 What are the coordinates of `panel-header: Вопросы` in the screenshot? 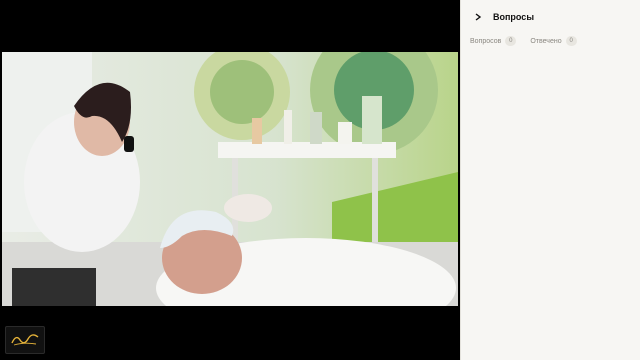 It's located at (502, 17).